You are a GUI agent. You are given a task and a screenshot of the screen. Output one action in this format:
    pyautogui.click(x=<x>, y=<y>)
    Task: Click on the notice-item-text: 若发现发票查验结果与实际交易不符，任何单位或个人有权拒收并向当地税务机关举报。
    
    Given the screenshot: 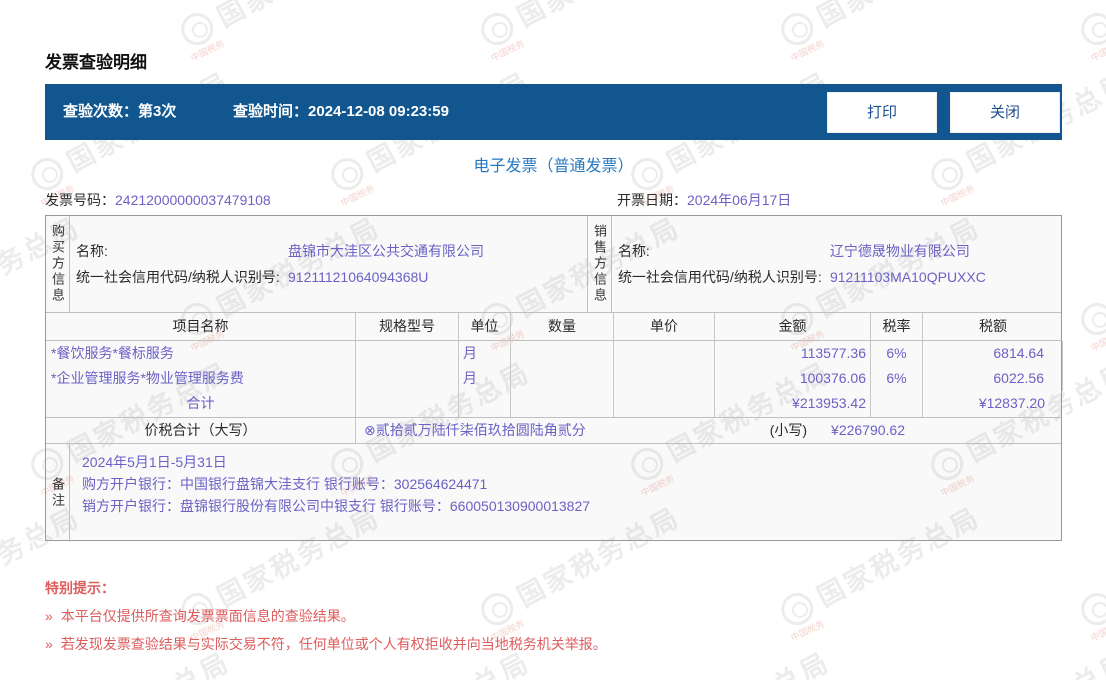 What is the action you would take?
    pyautogui.click(x=333, y=644)
    